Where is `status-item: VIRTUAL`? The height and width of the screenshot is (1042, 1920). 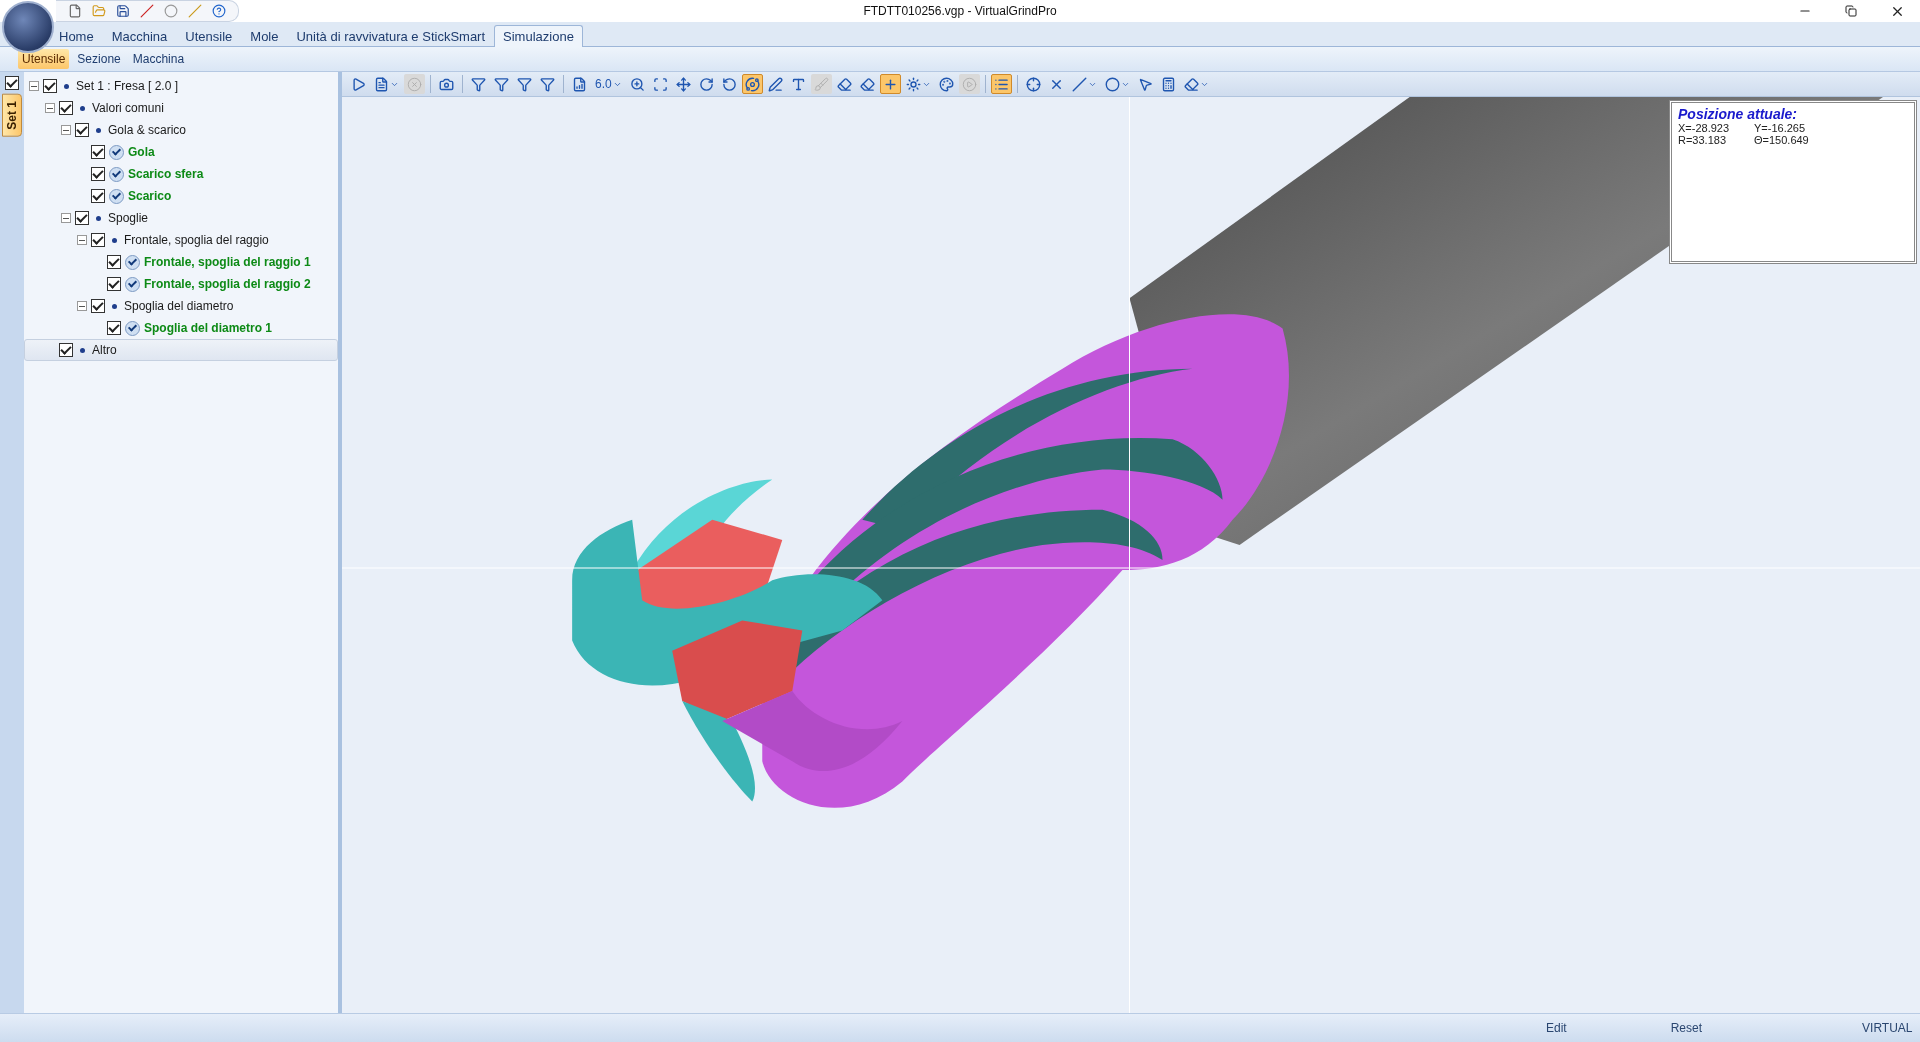
status-item: VIRTUAL is located at coordinates (1887, 1028).